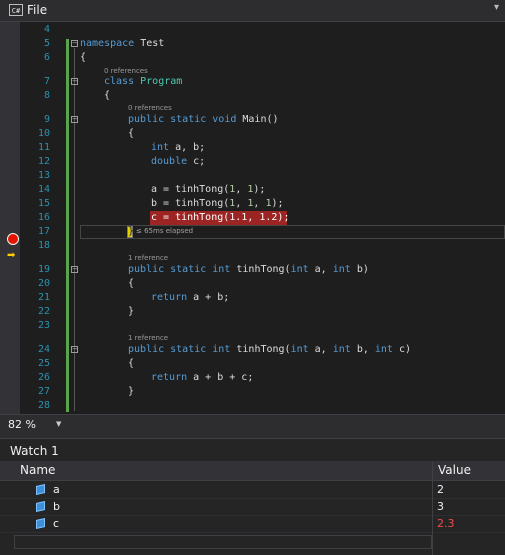 The image size is (505, 555). Describe the element at coordinates (56, 523) in the screenshot. I see `watch-name: c` at that location.